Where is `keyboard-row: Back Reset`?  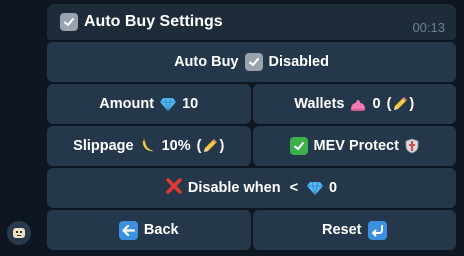
keyboard-row: Back Reset is located at coordinates (251, 230).